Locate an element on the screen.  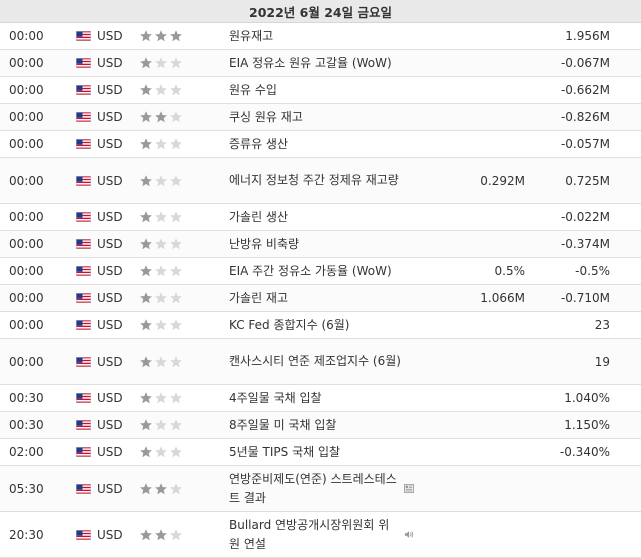
event-title: 난방유 비축량 is located at coordinates (321, 244).